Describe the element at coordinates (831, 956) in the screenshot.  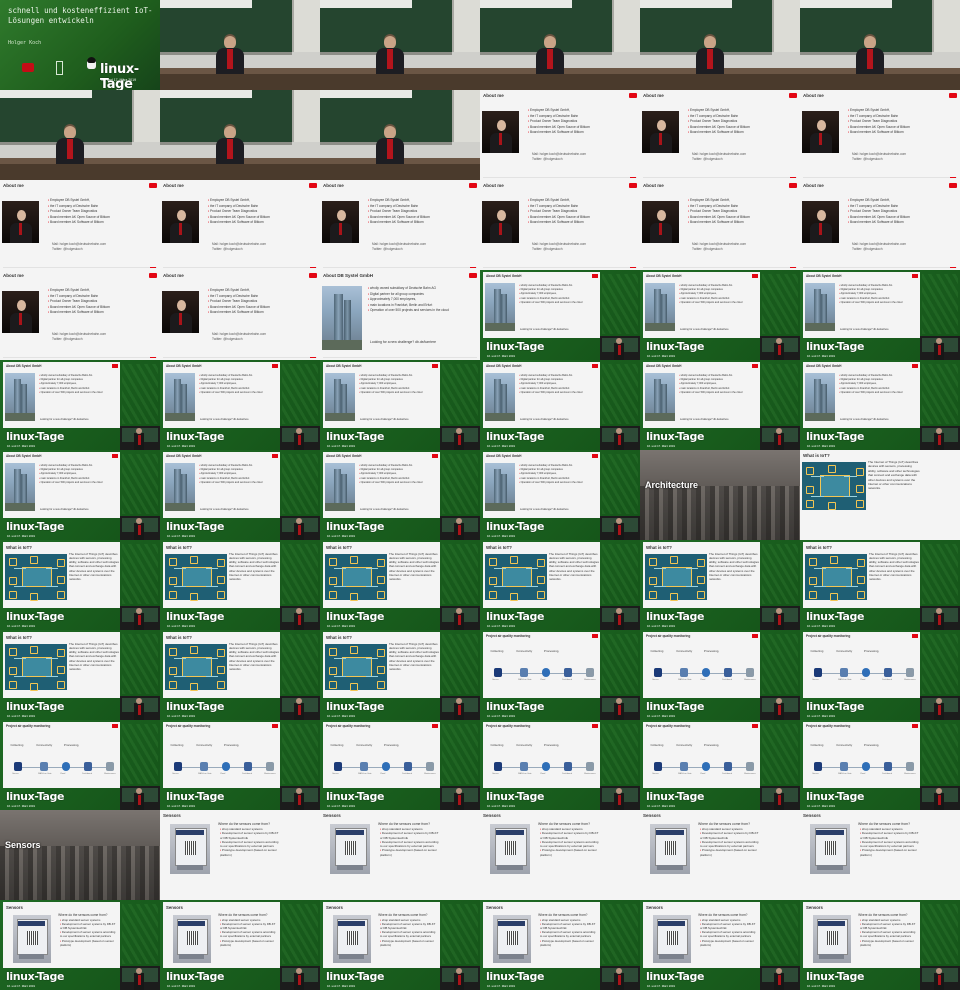
I see `sensor-base` at that location.